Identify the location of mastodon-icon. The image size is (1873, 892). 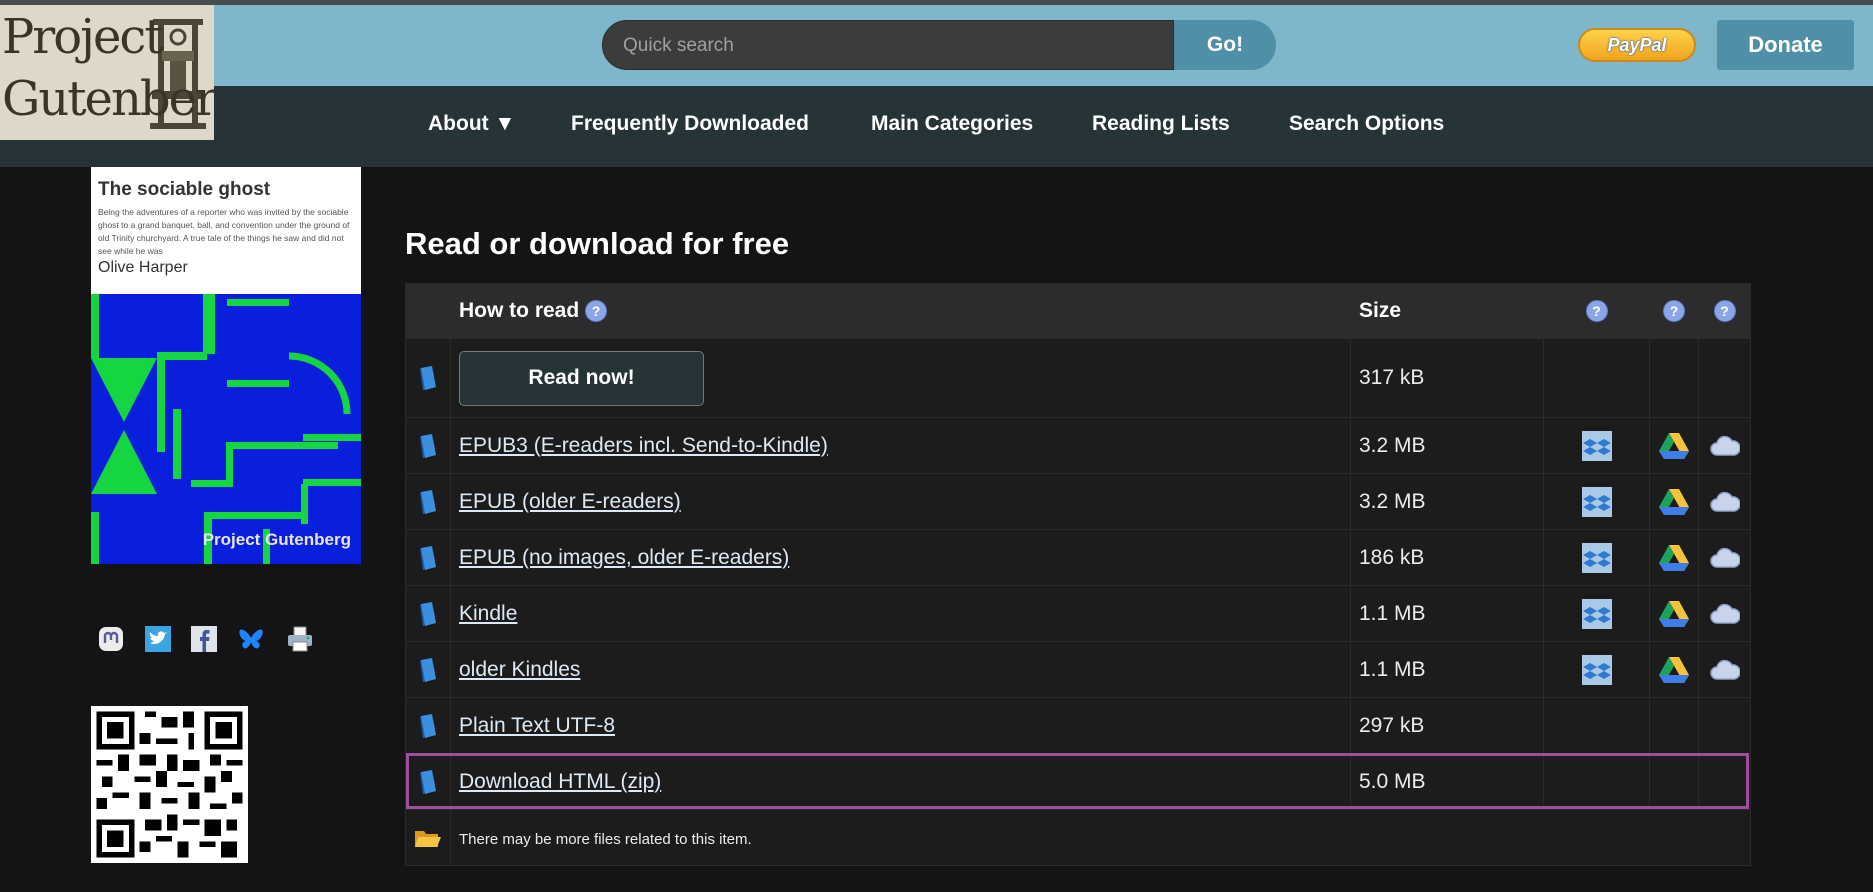
(111, 639).